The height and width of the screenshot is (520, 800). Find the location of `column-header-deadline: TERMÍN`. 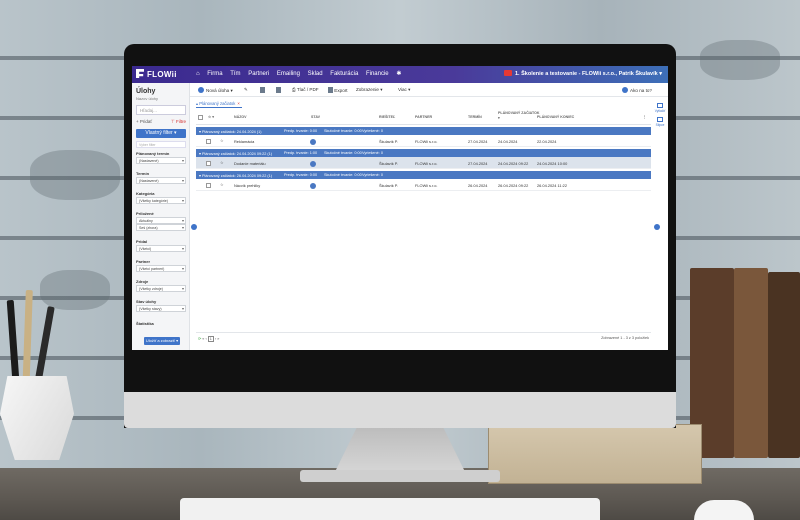

column-header-deadline: TERMÍN is located at coordinates (475, 117).